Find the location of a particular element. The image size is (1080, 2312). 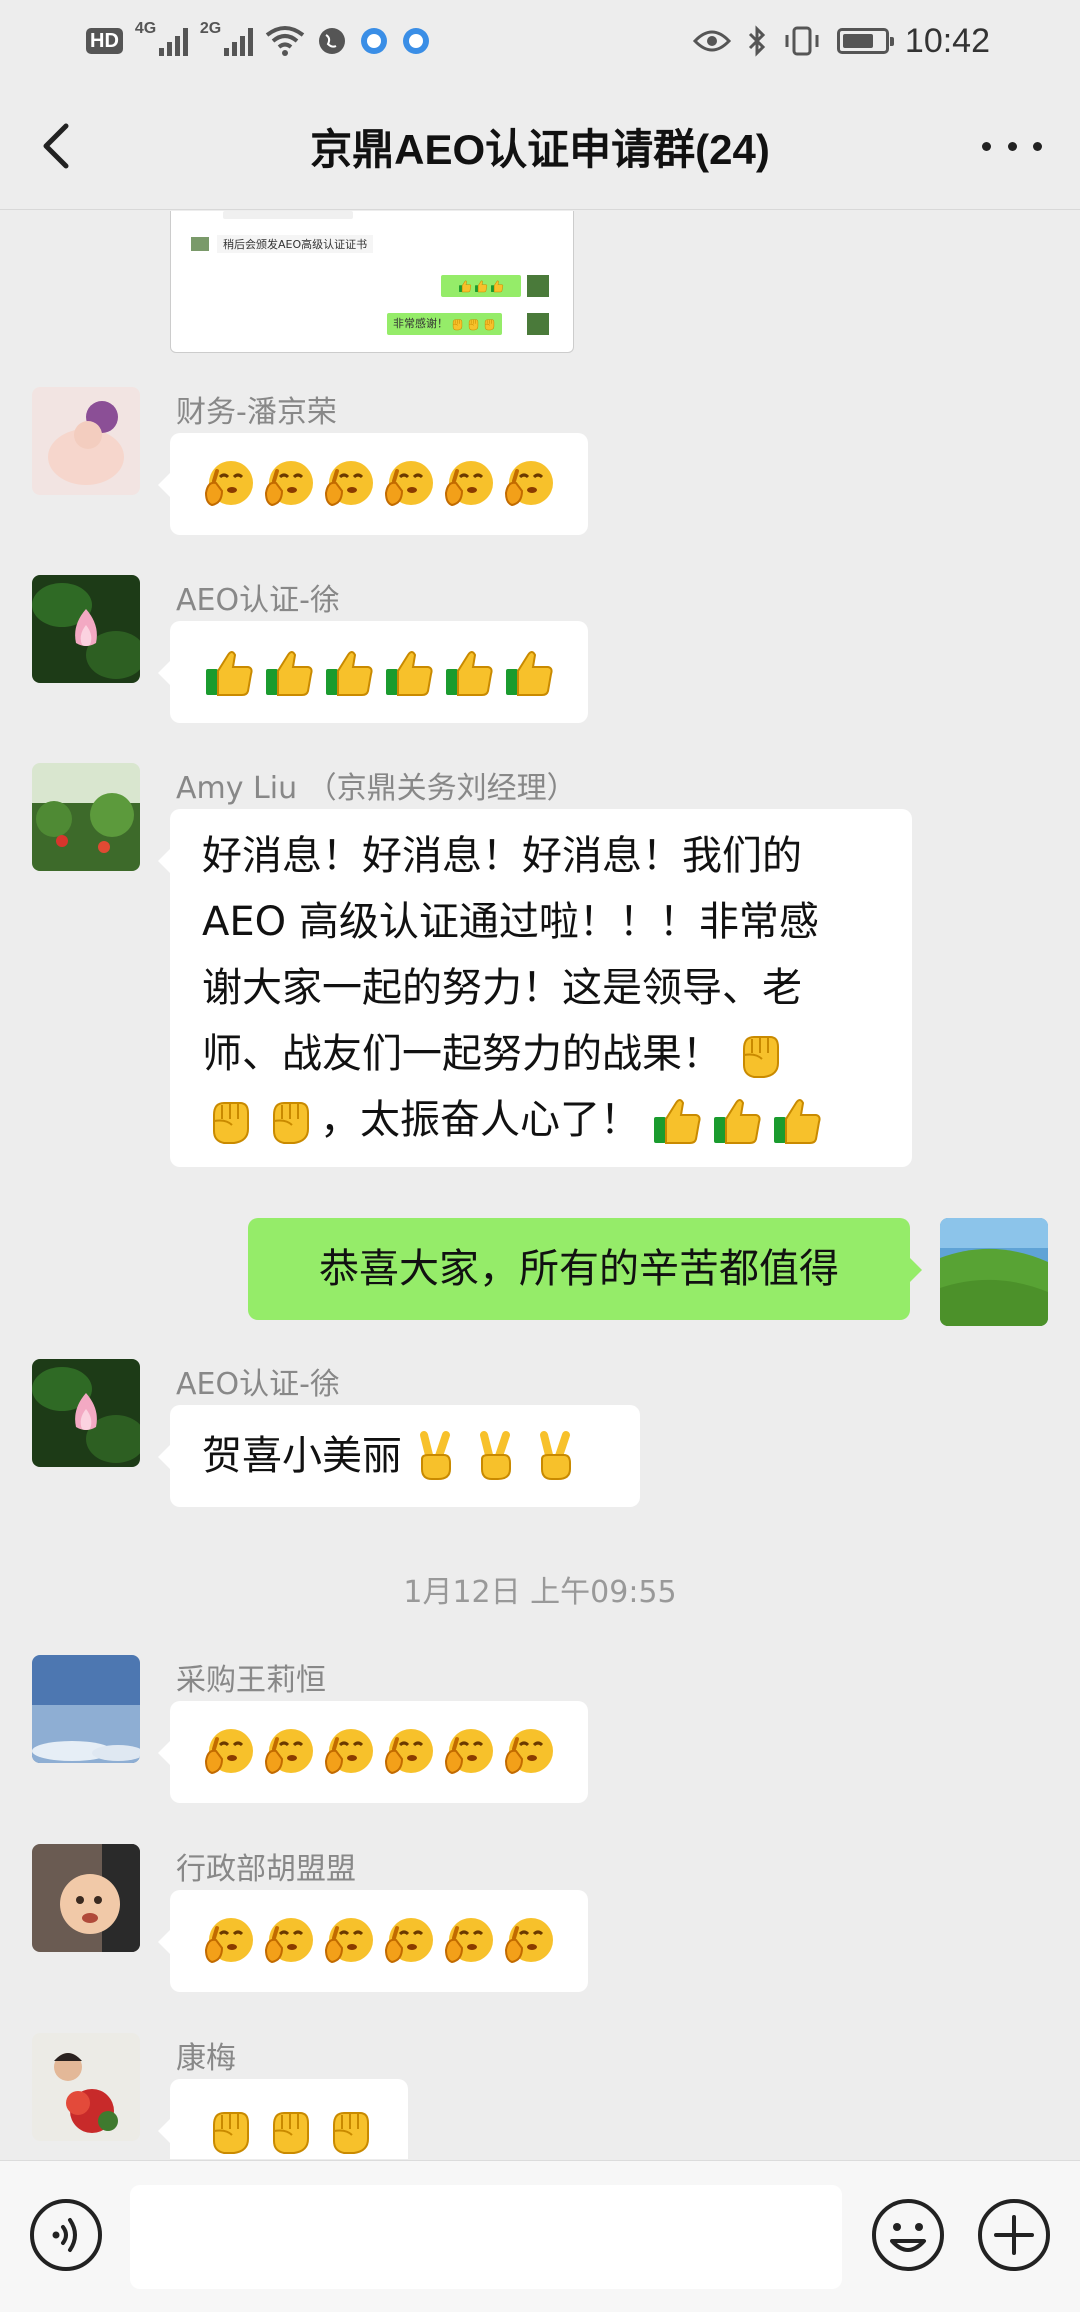

sender-name: 采购王莉恒 is located at coordinates (251, 1680).